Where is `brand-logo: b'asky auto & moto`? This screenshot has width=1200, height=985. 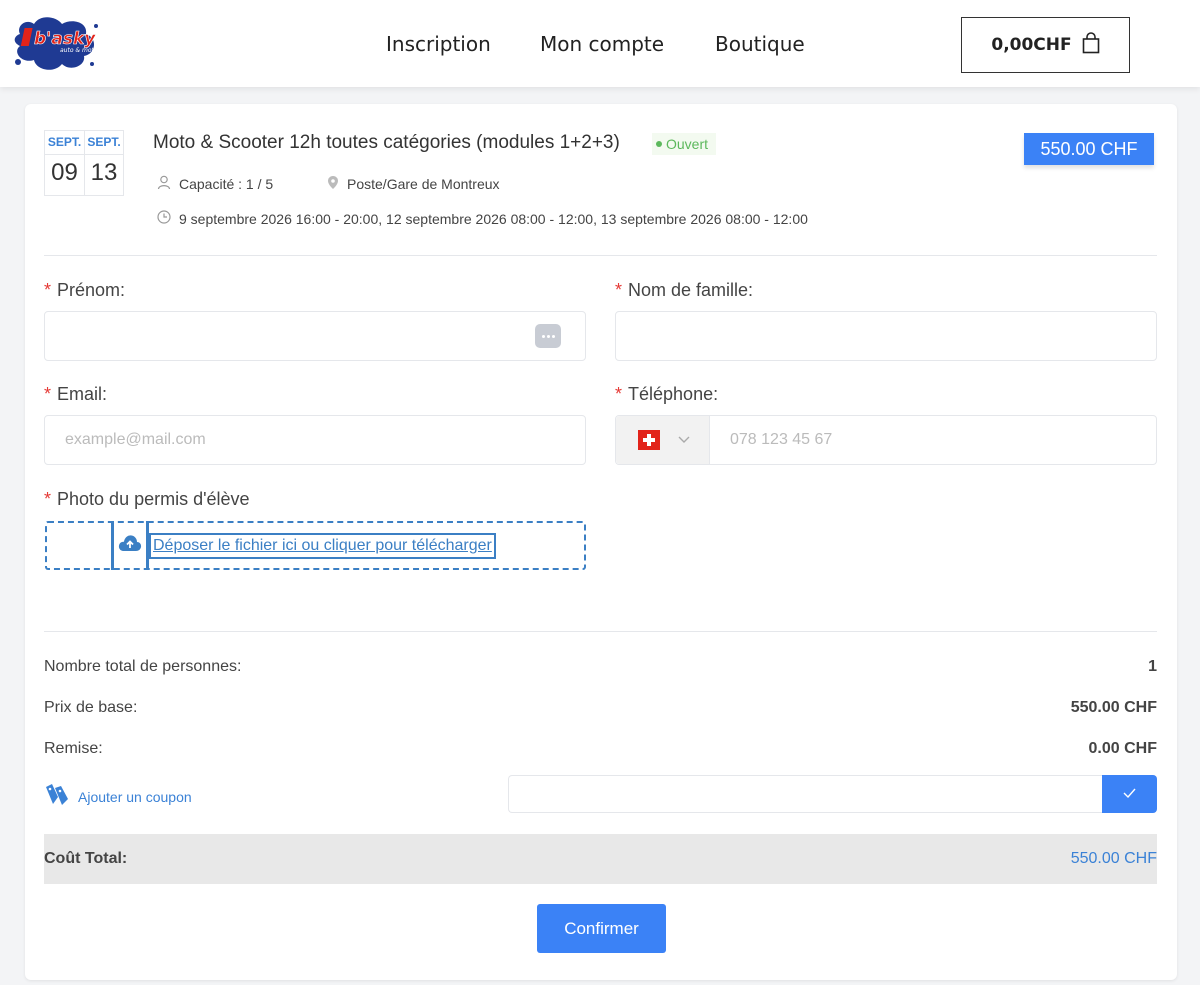 brand-logo: b'asky auto & moto is located at coordinates (56, 43).